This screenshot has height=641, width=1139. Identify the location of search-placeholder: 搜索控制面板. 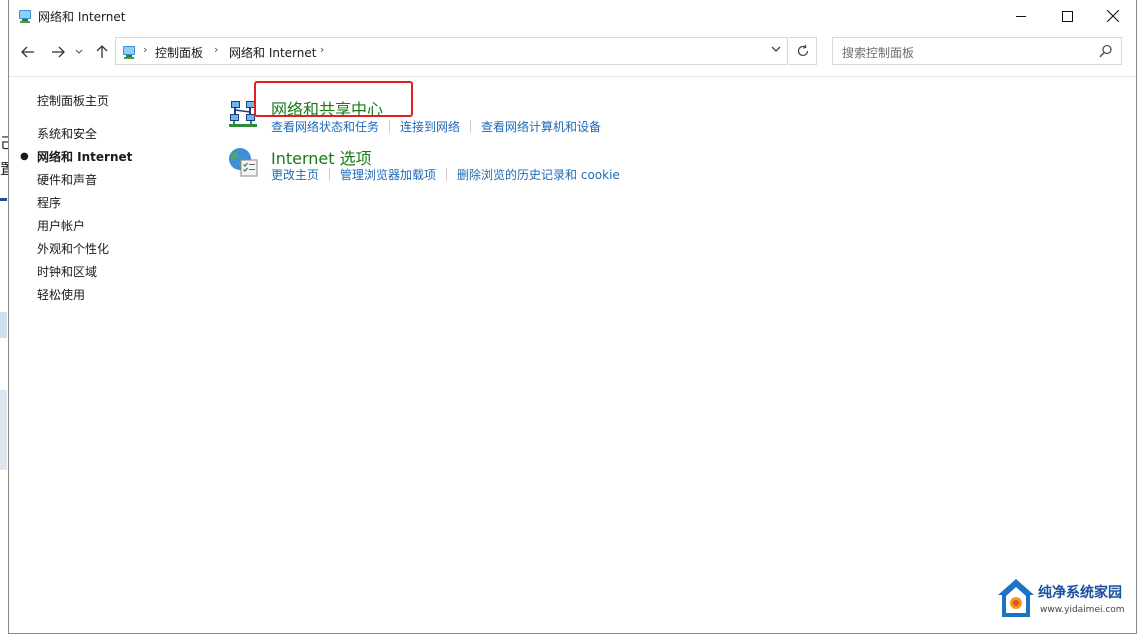
(878, 53).